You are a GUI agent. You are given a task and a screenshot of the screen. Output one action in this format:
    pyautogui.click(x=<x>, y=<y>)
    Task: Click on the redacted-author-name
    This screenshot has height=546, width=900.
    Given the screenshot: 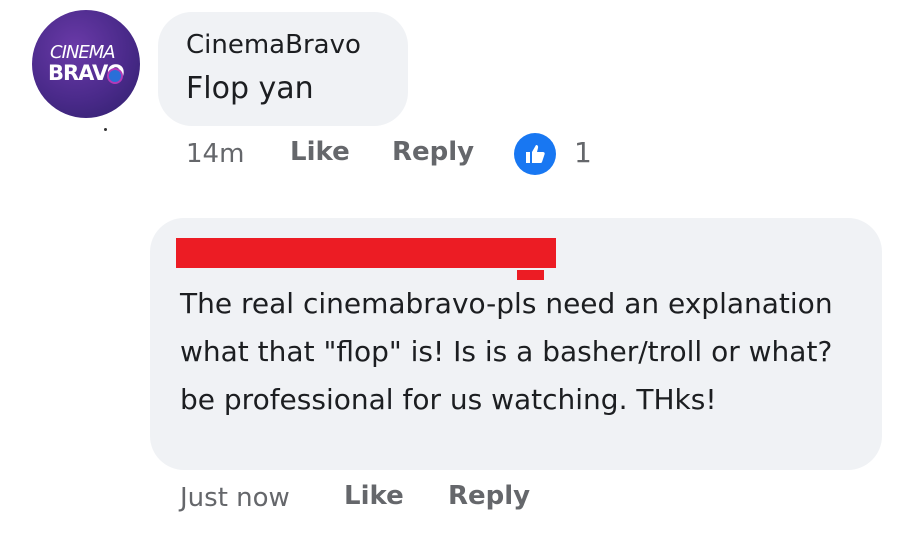 What is the action you would take?
    pyautogui.click(x=366, y=253)
    